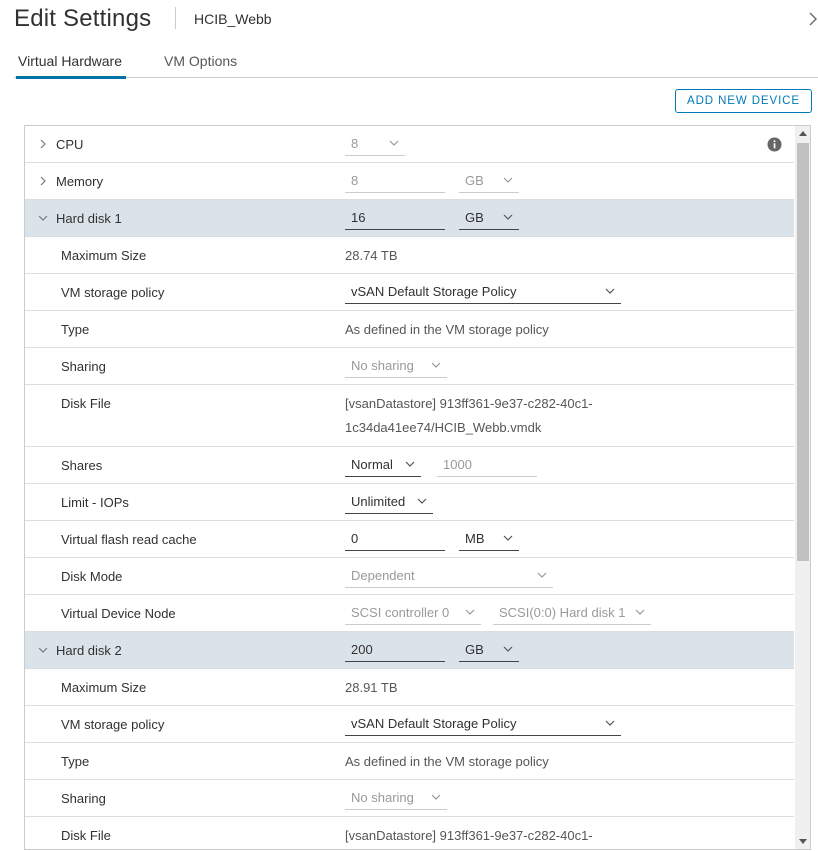  I want to click on hard-disk-2-row: Hard disk 2 200 GB, so click(409, 650).